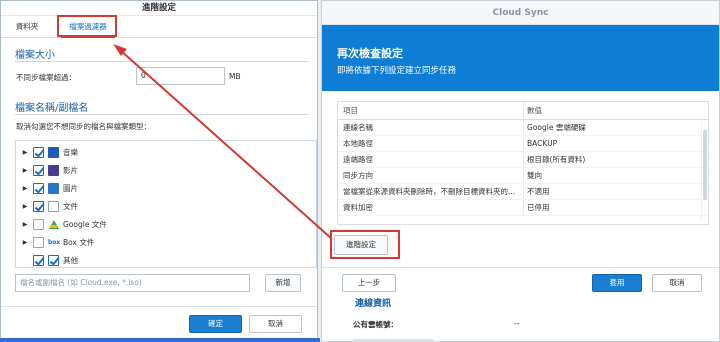 The width and height of the screenshot is (720, 342). What do you see at coordinates (375, 324) in the screenshot?
I see `public-account-label: 公有雲帳號：` at bounding box center [375, 324].